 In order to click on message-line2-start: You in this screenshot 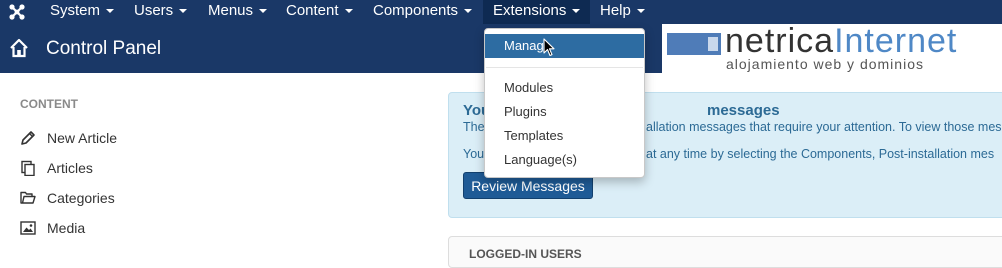, I will do `click(474, 154)`.